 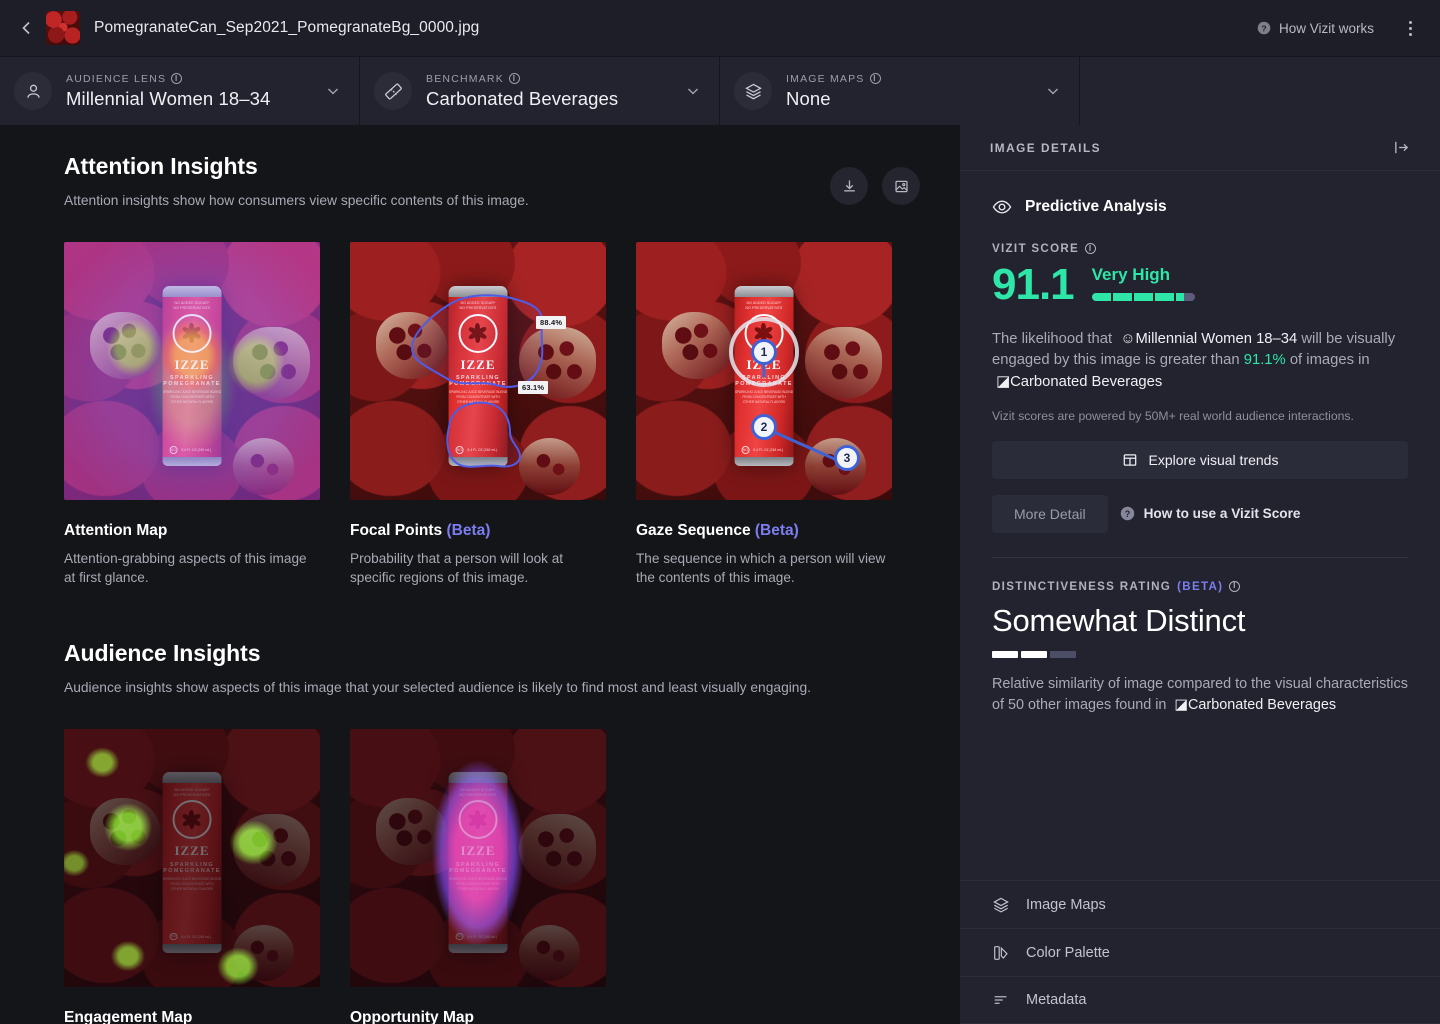 I want to click on opportunity-map-image: NO ADDED SUGAR*NO PRESERVATIVES, so click(x=478, y=857).